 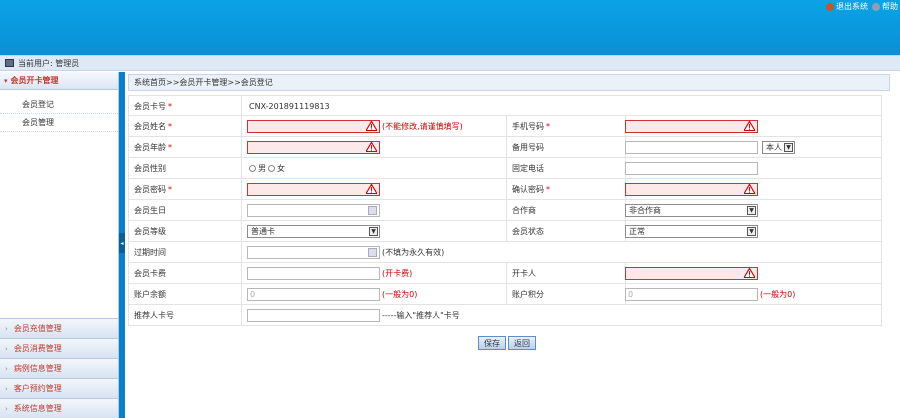 What do you see at coordinates (778, 294) in the screenshot?
I see `points-hint: (一般为0)` at bounding box center [778, 294].